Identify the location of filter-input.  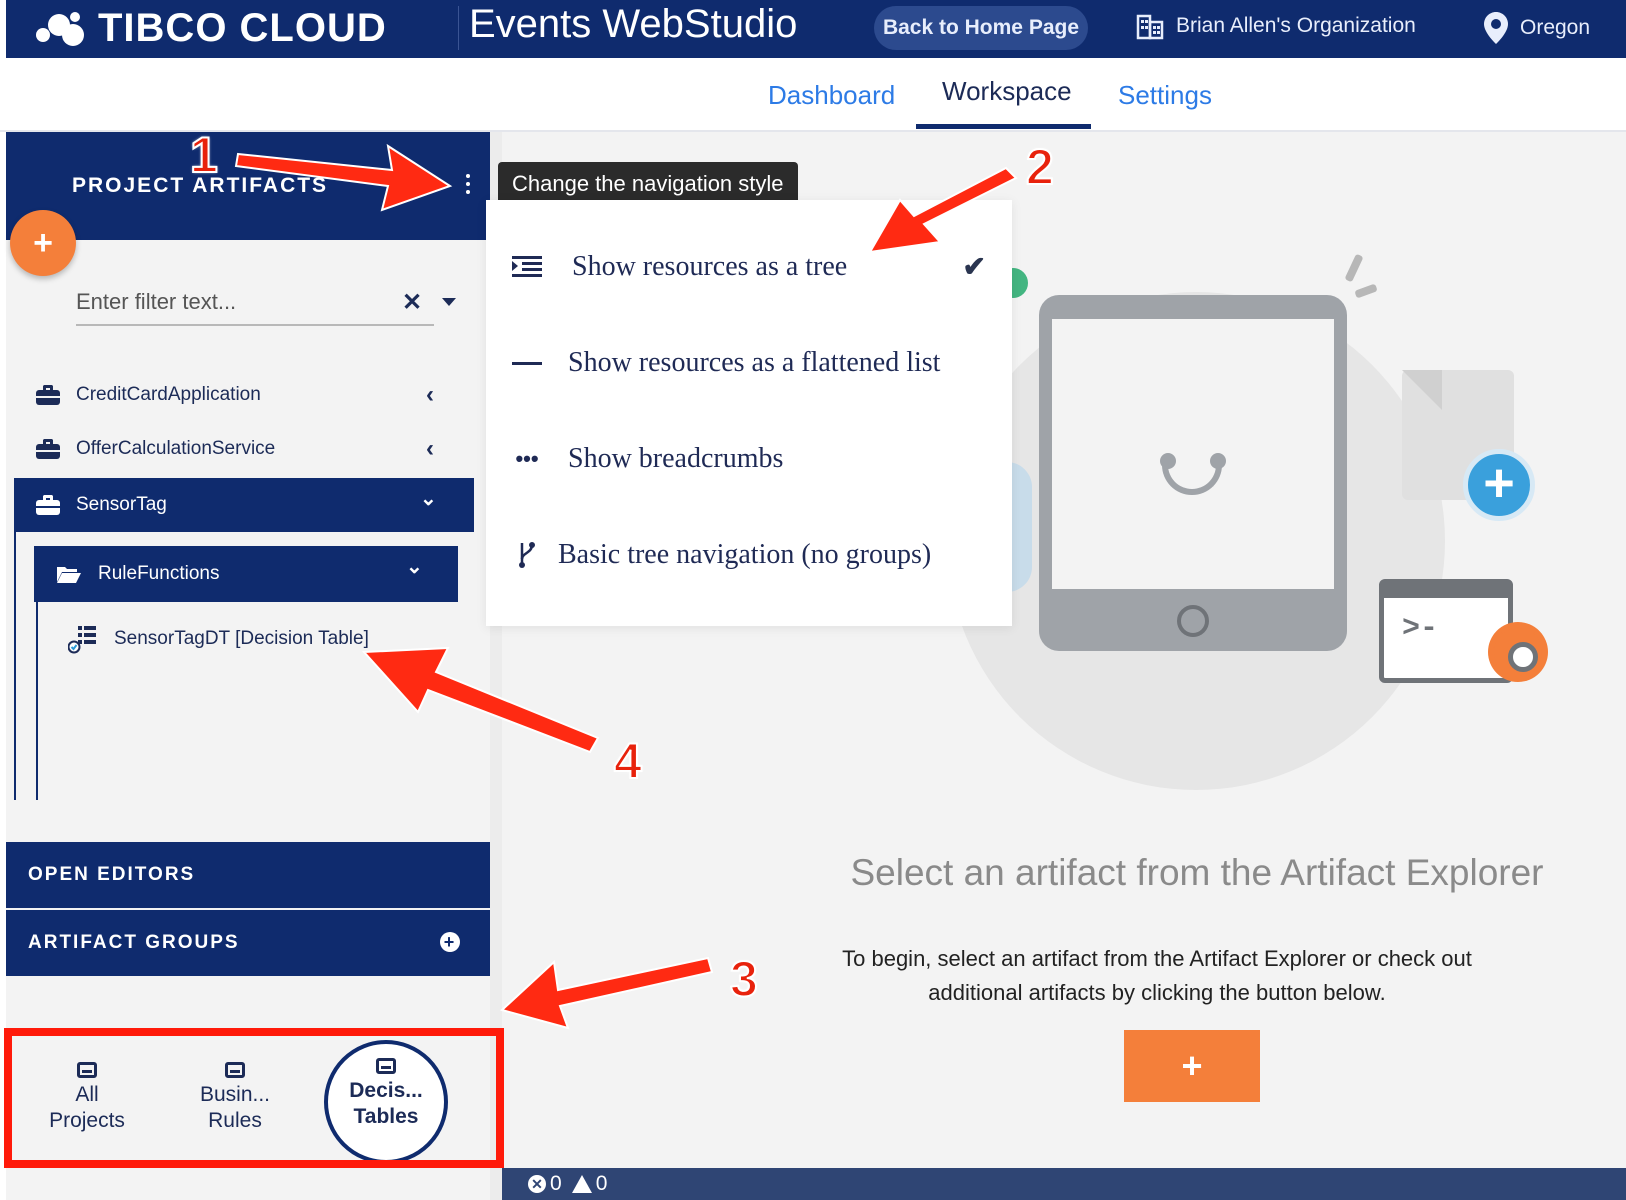
(226, 302).